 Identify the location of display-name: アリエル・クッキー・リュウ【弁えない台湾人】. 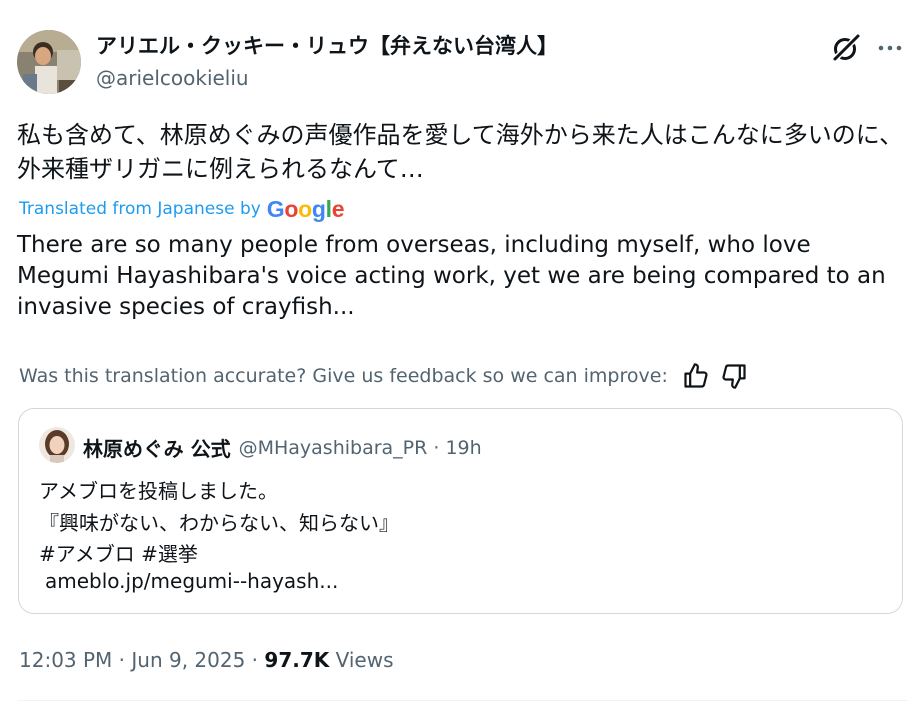
(327, 45).